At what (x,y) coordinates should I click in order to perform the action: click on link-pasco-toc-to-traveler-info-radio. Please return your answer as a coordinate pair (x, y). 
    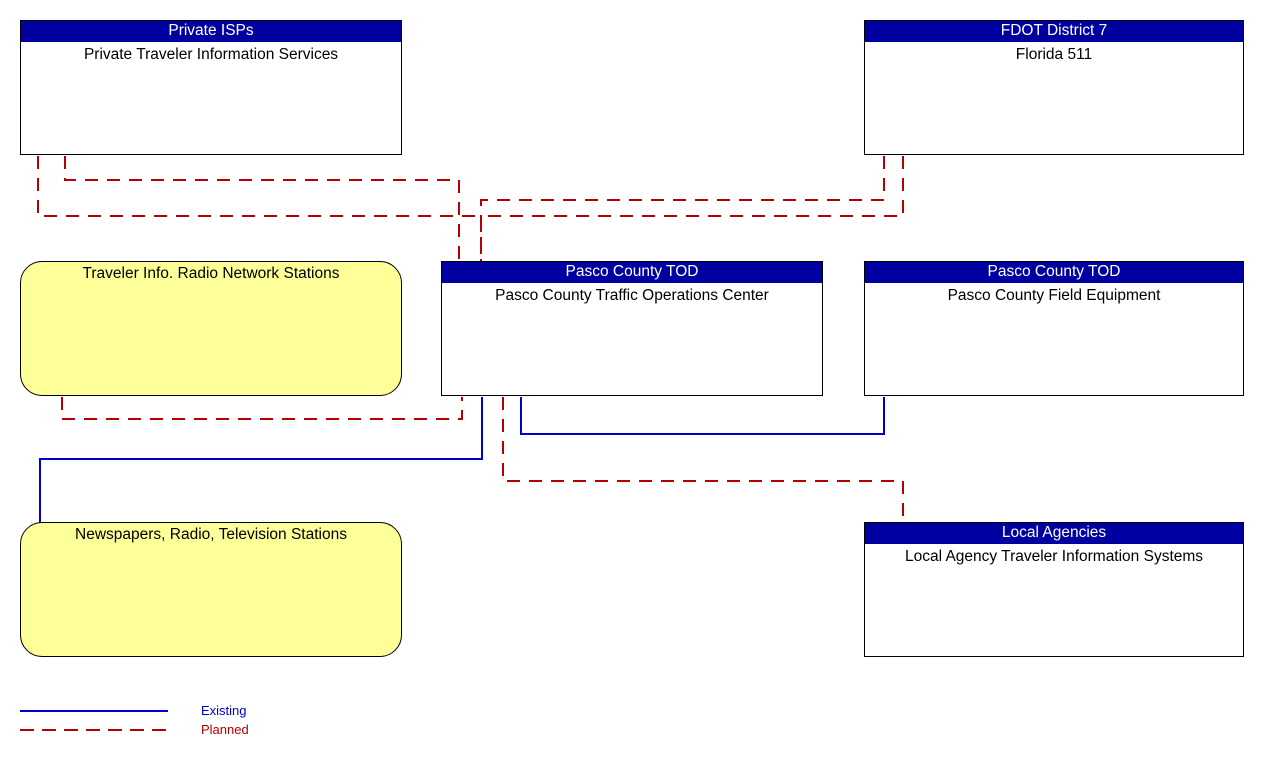
    Looking at the image, I should click on (262, 408).